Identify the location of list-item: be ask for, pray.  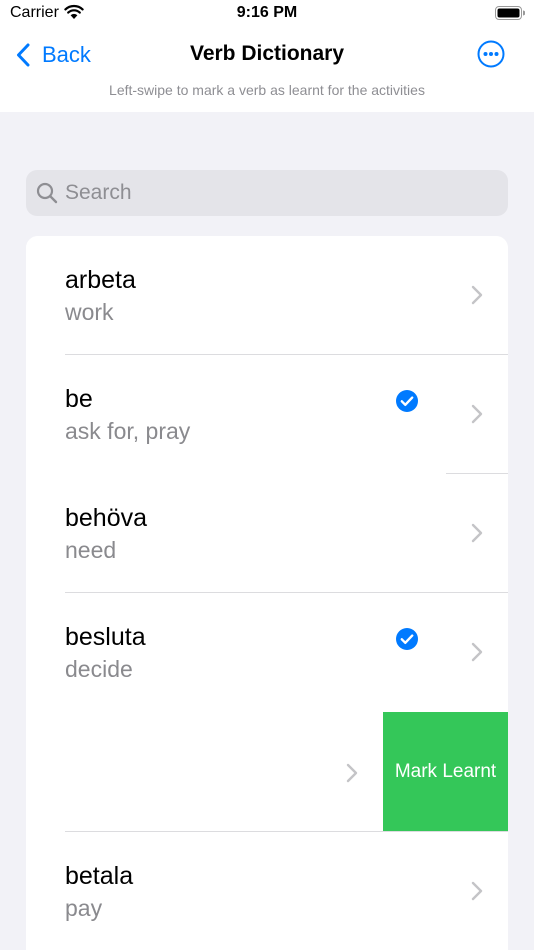
(267, 414).